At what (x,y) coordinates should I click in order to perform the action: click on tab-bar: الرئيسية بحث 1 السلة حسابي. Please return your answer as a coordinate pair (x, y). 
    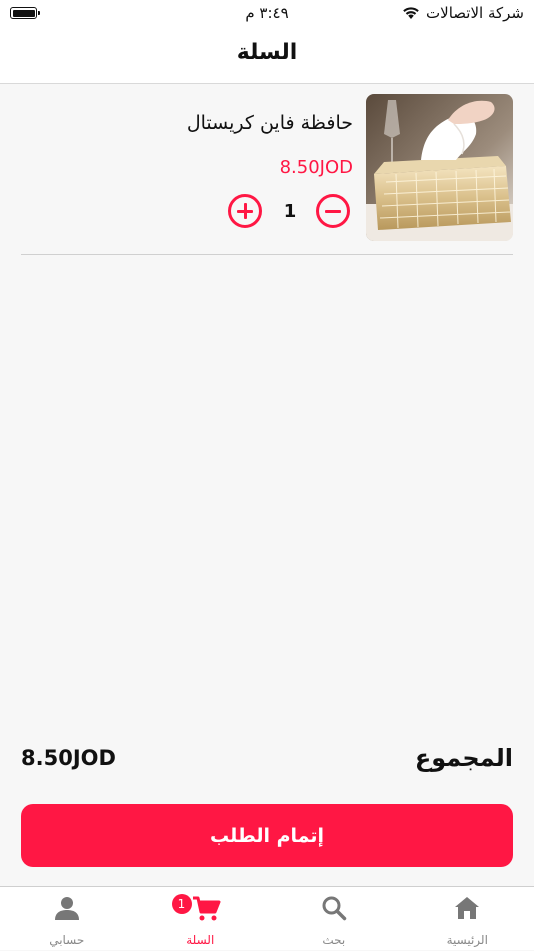
    Looking at the image, I should click on (267, 918).